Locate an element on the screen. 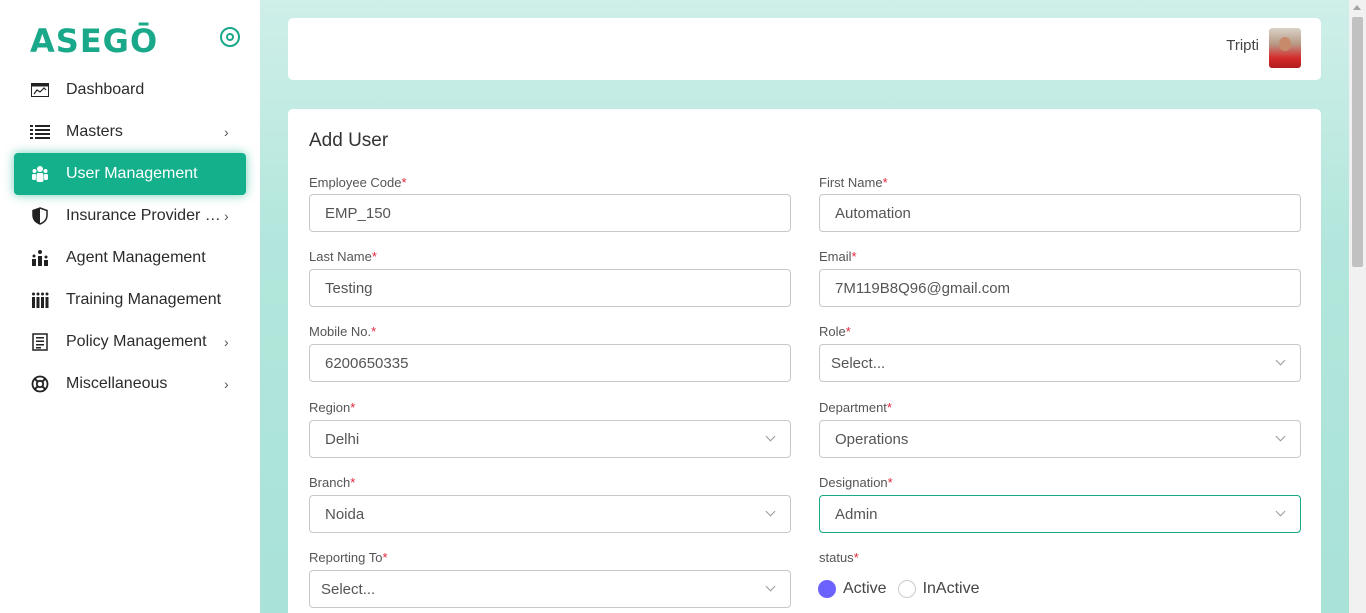  page-title: Add User is located at coordinates (349, 140).